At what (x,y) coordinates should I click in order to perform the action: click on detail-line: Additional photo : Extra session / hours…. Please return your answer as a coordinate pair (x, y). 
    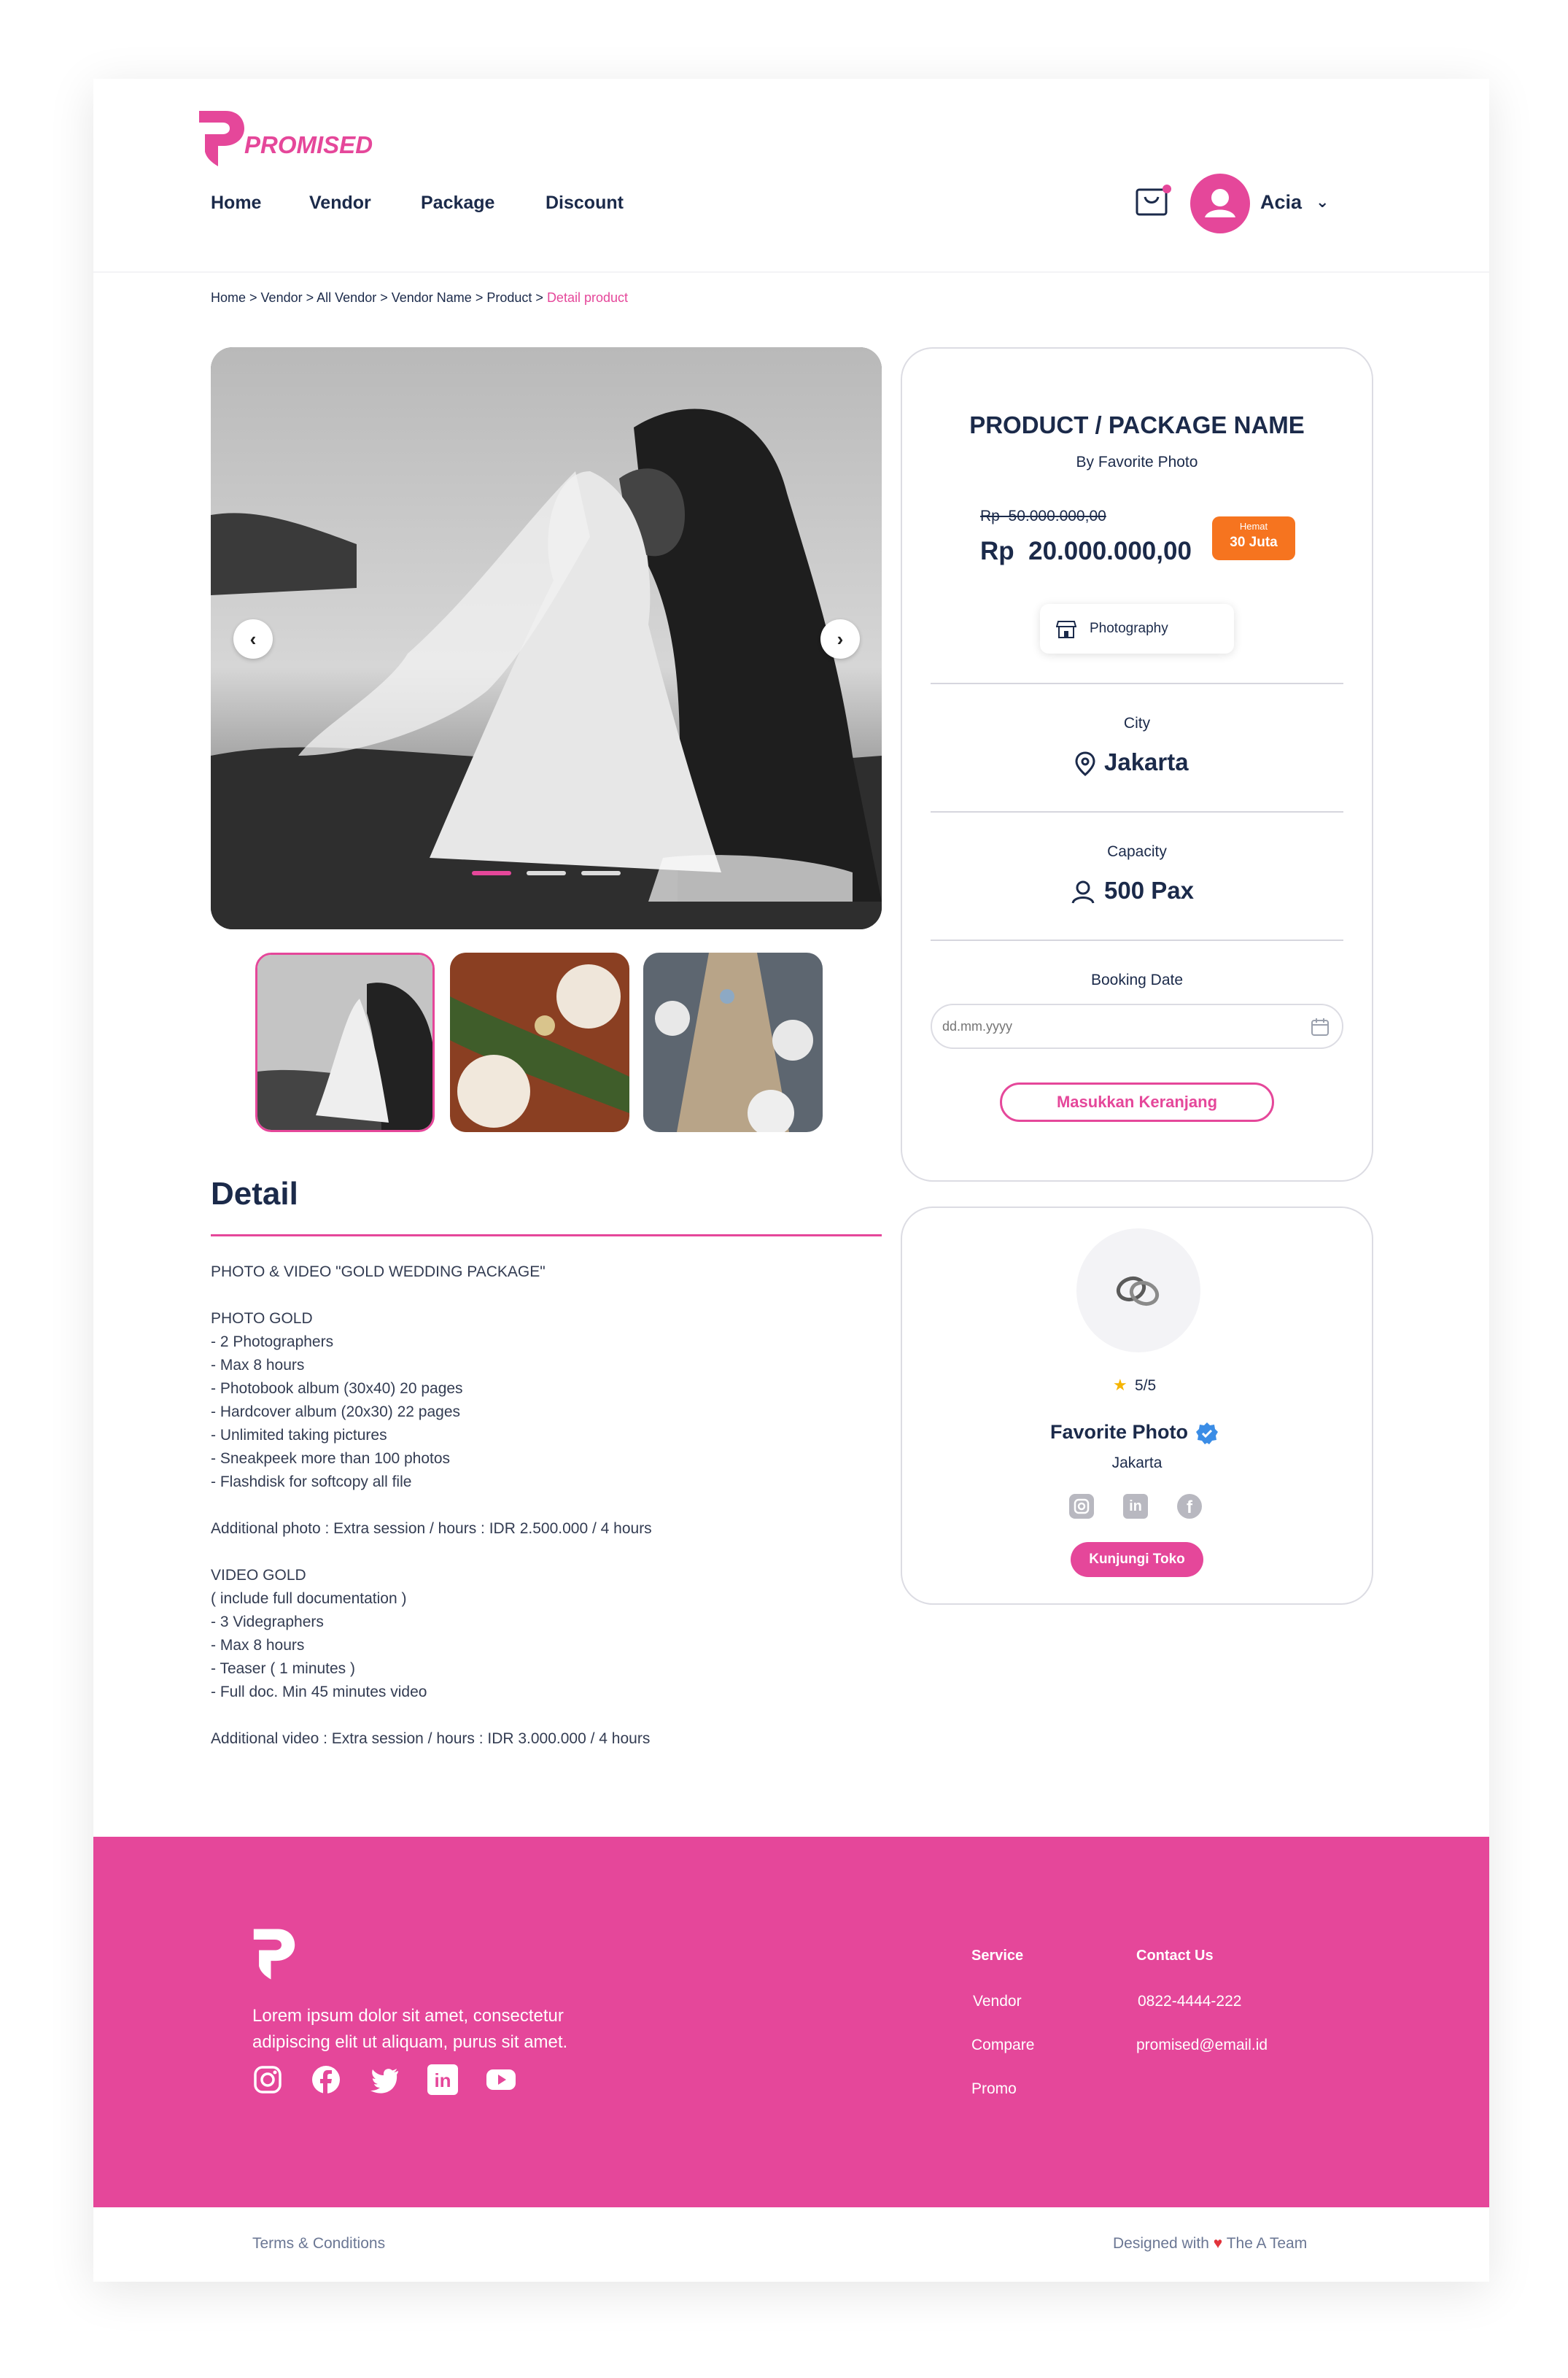
    Looking at the image, I should click on (431, 1528).